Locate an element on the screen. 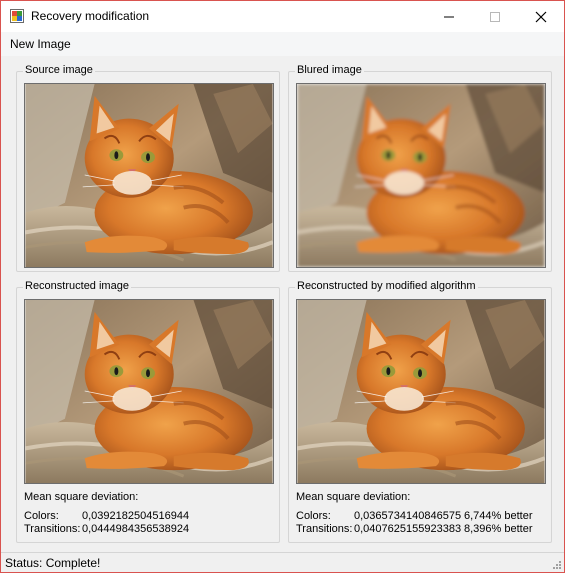  resize-grip-icon is located at coordinates (556, 564).